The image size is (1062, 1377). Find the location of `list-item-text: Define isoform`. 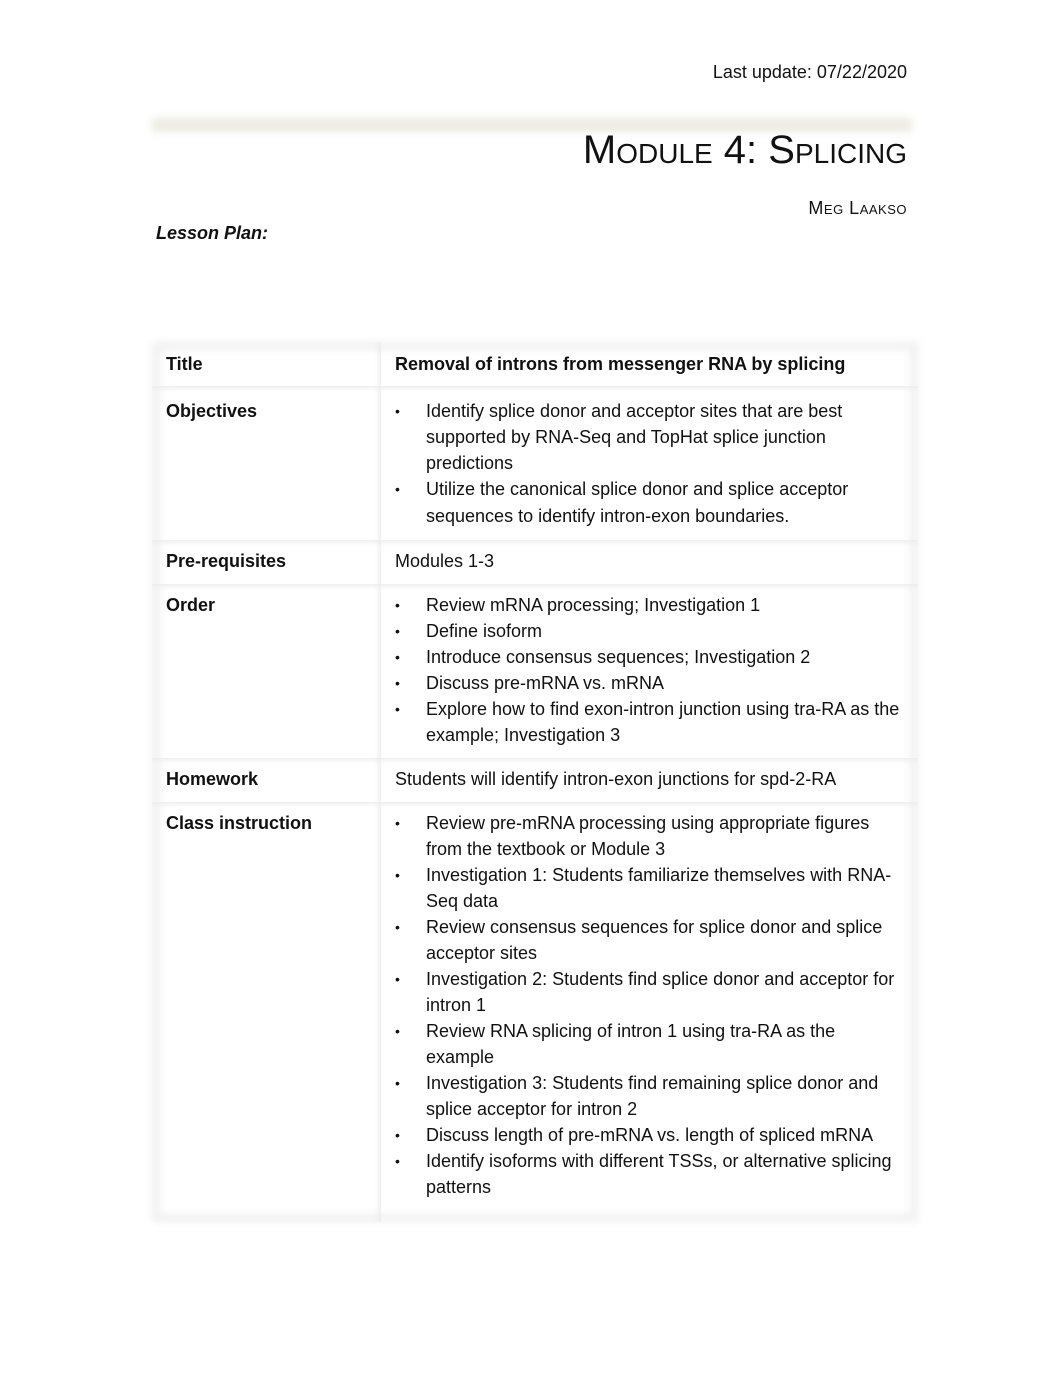

list-item-text: Define isoform is located at coordinates (484, 631).